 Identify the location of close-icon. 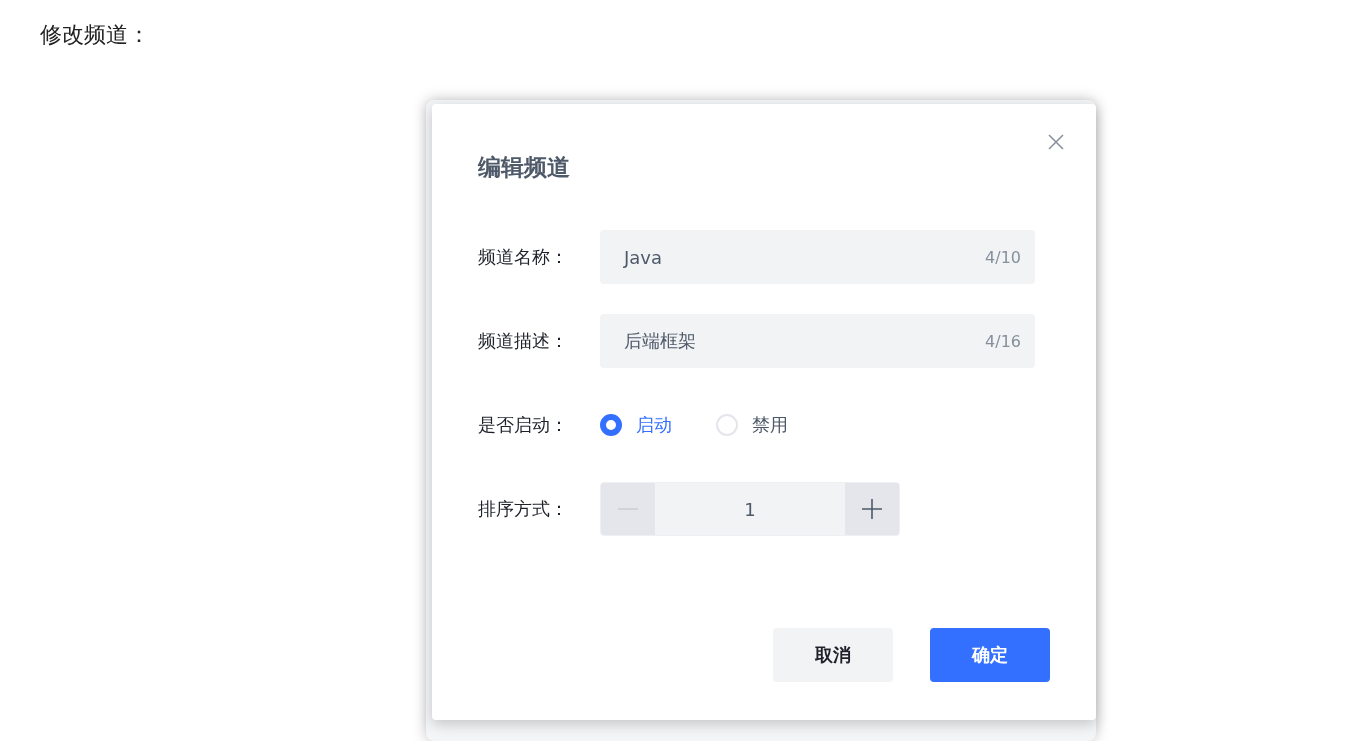
(1056, 142).